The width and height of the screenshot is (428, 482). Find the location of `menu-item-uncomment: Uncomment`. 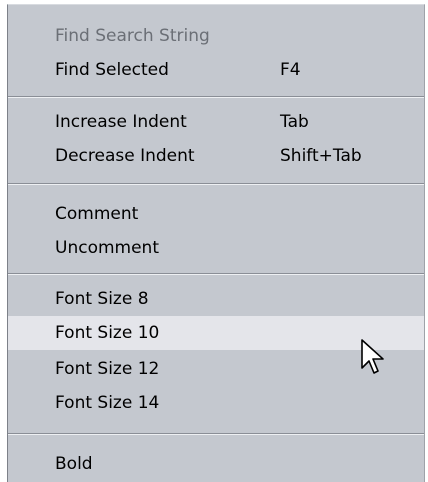

menu-item-uncomment: Uncomment is located at coordinates (216, 248).